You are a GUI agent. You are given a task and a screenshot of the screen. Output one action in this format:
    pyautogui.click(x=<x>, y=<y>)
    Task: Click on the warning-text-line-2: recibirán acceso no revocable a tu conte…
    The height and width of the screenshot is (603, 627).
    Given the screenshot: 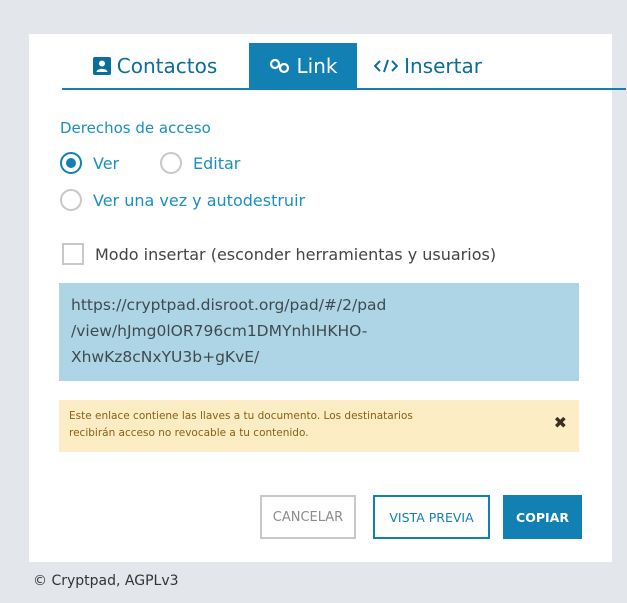 What is the action you would take?
    pyautogui.click(x=189, y=433)
    